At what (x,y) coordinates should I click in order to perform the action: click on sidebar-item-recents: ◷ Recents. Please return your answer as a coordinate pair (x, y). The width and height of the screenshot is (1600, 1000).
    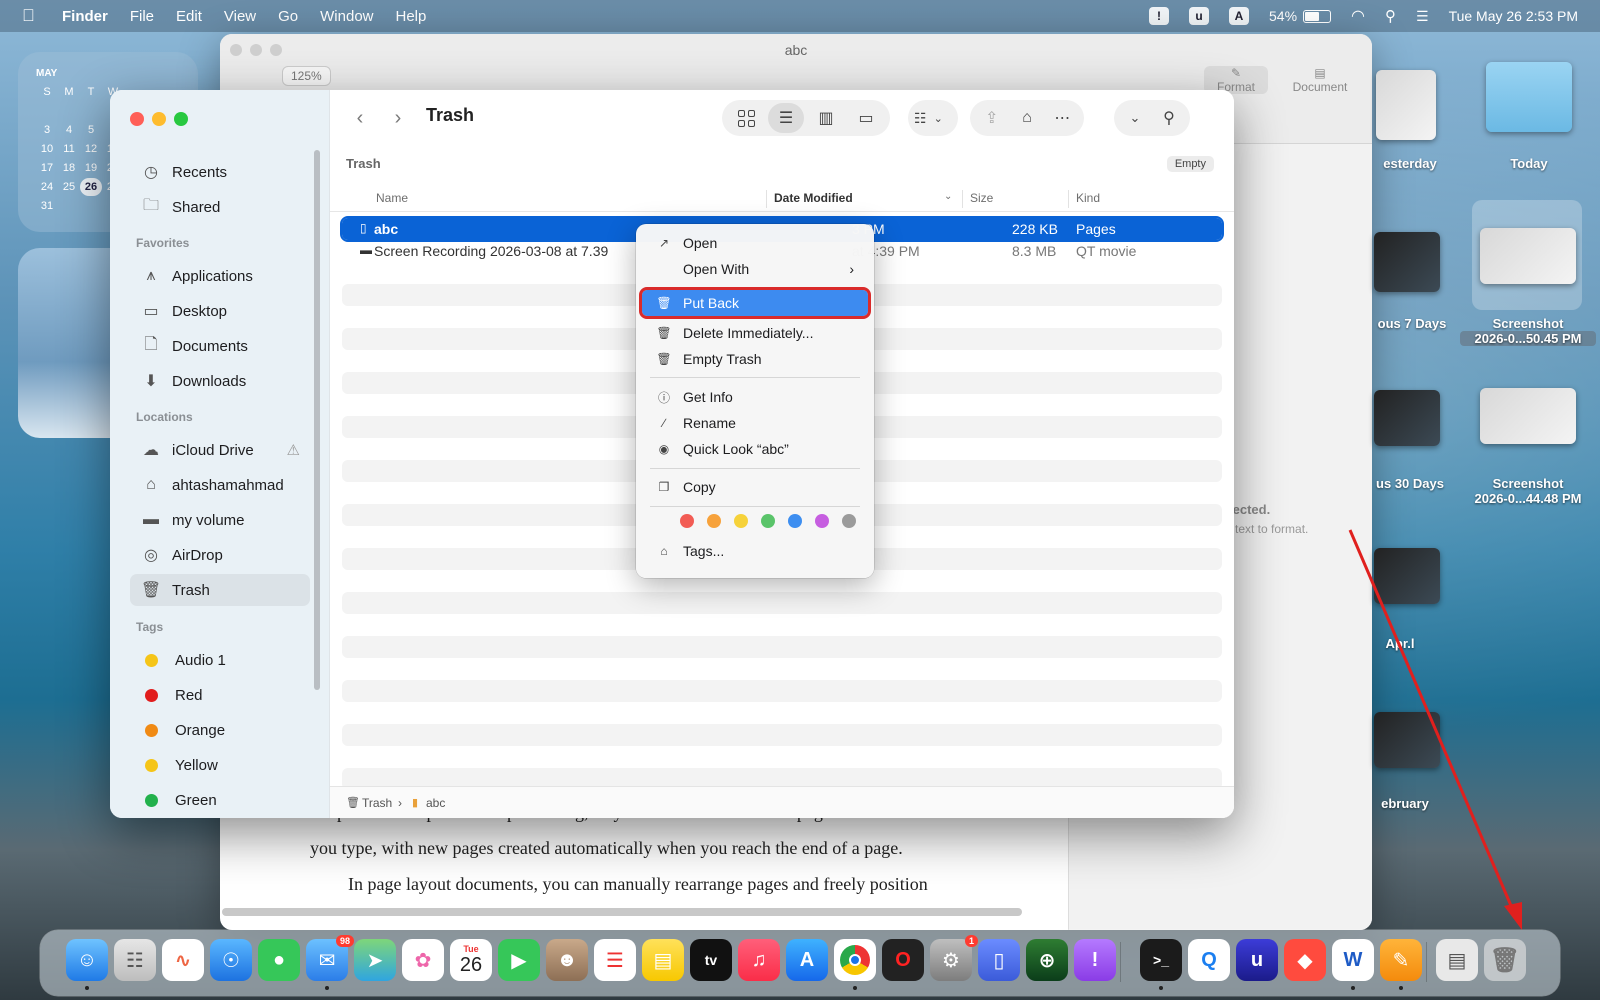
    Looking at the image, I should click on (220, 172).